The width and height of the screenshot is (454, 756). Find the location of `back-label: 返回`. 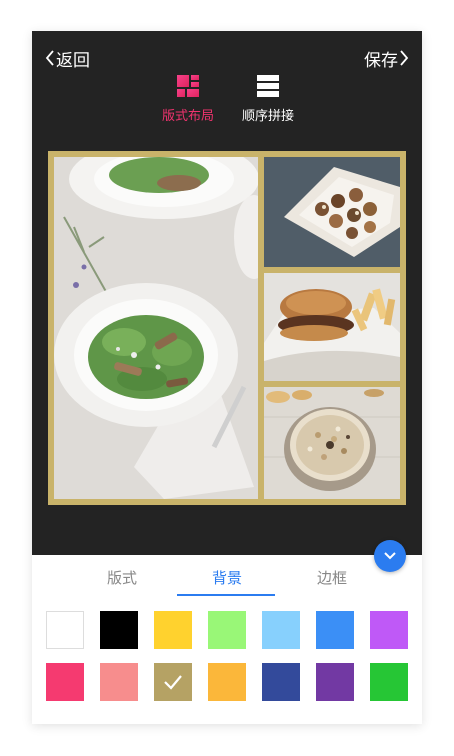

back-label: 返回 is located at coordinates (73, 60).